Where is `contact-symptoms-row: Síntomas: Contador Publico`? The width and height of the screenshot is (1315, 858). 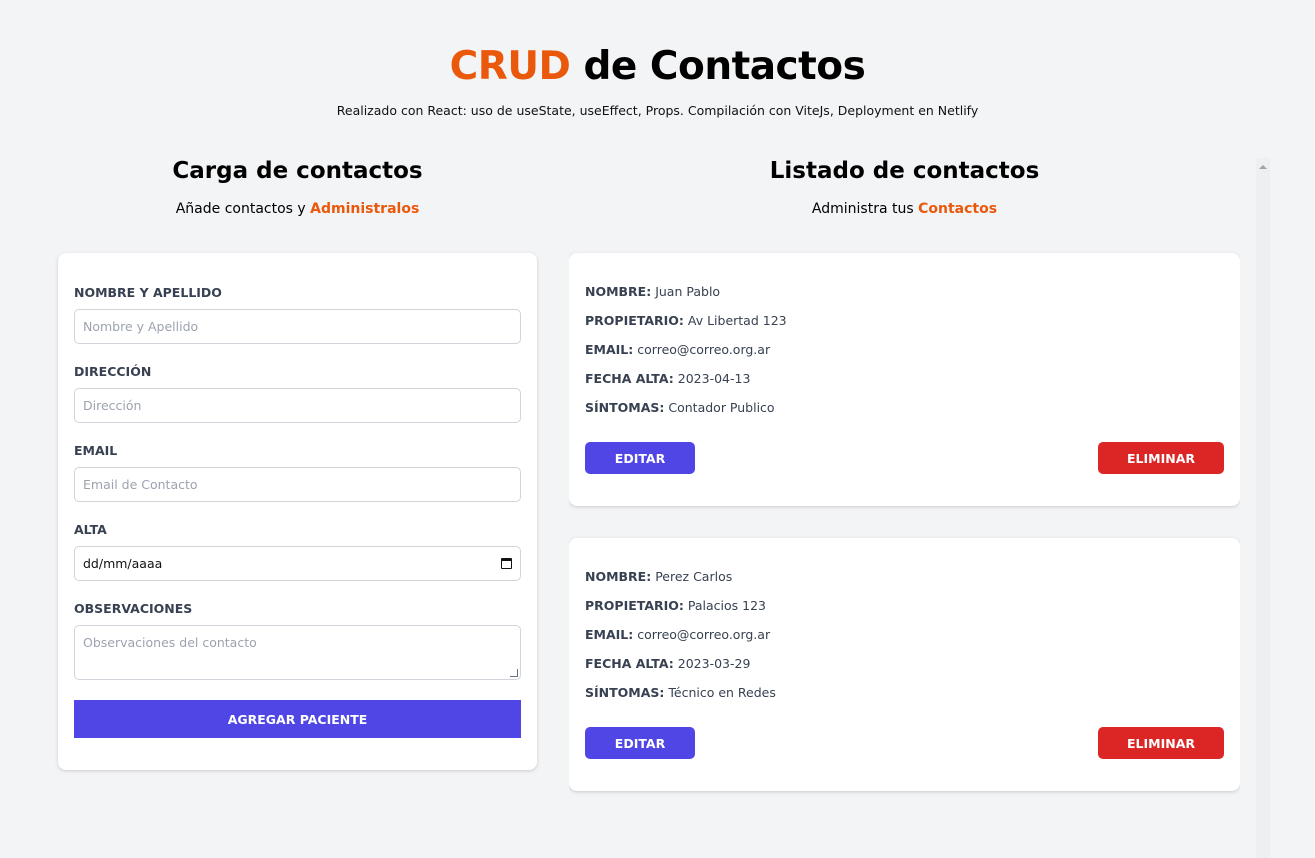 contact-symptoms-row: Síntomas: Contador Publico is located at coordinates (904, 408).